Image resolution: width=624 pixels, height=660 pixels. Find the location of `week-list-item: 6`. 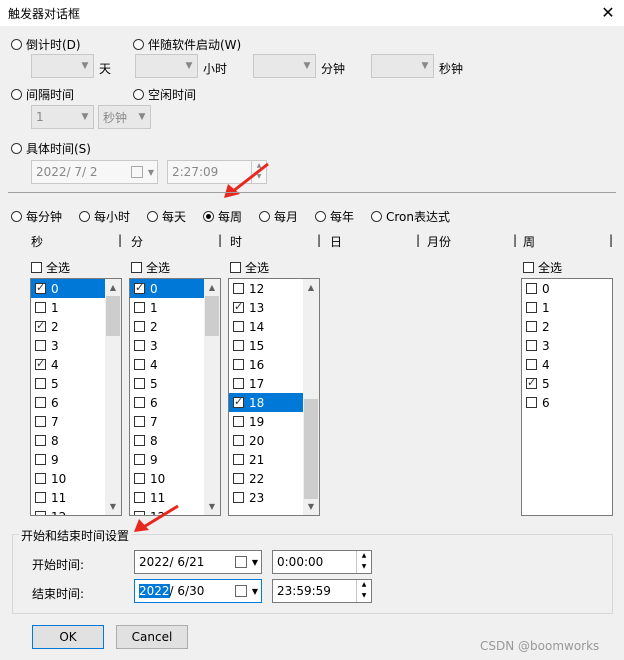

week-list-item: 6 is located at coordinates (567, 402).